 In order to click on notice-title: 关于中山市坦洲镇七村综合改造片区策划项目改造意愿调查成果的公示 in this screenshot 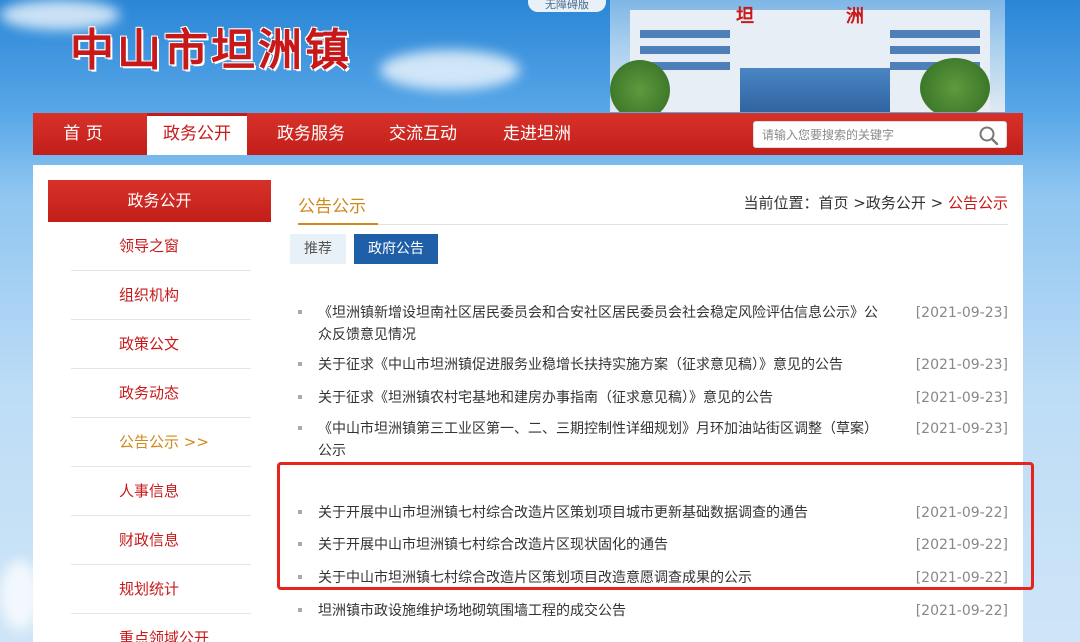, I will do `click(603, 578)`.